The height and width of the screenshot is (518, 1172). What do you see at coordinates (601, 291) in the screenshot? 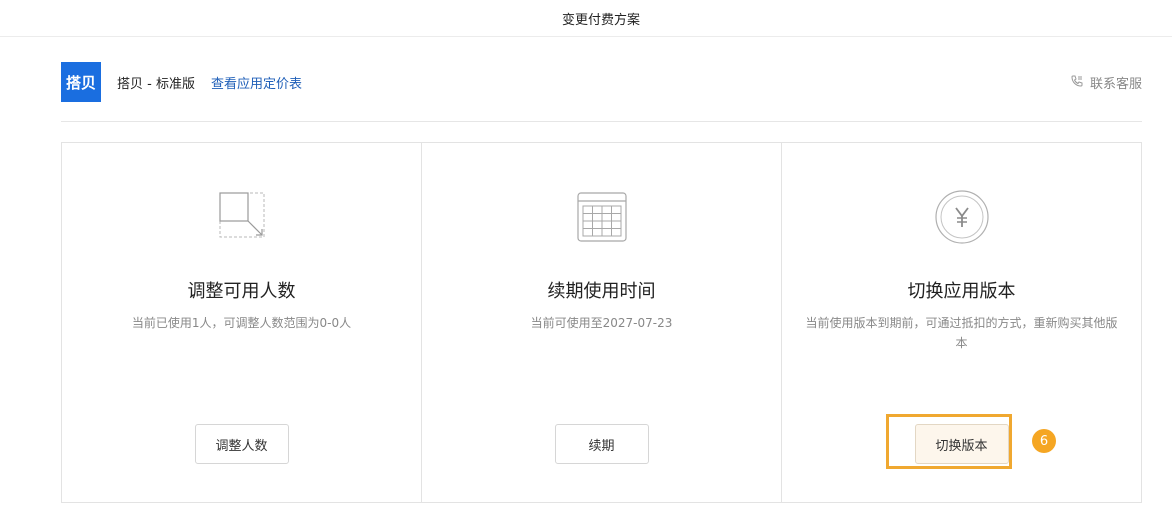
I see `card-title: 续期使用时间` at bounding box center [601, 291].